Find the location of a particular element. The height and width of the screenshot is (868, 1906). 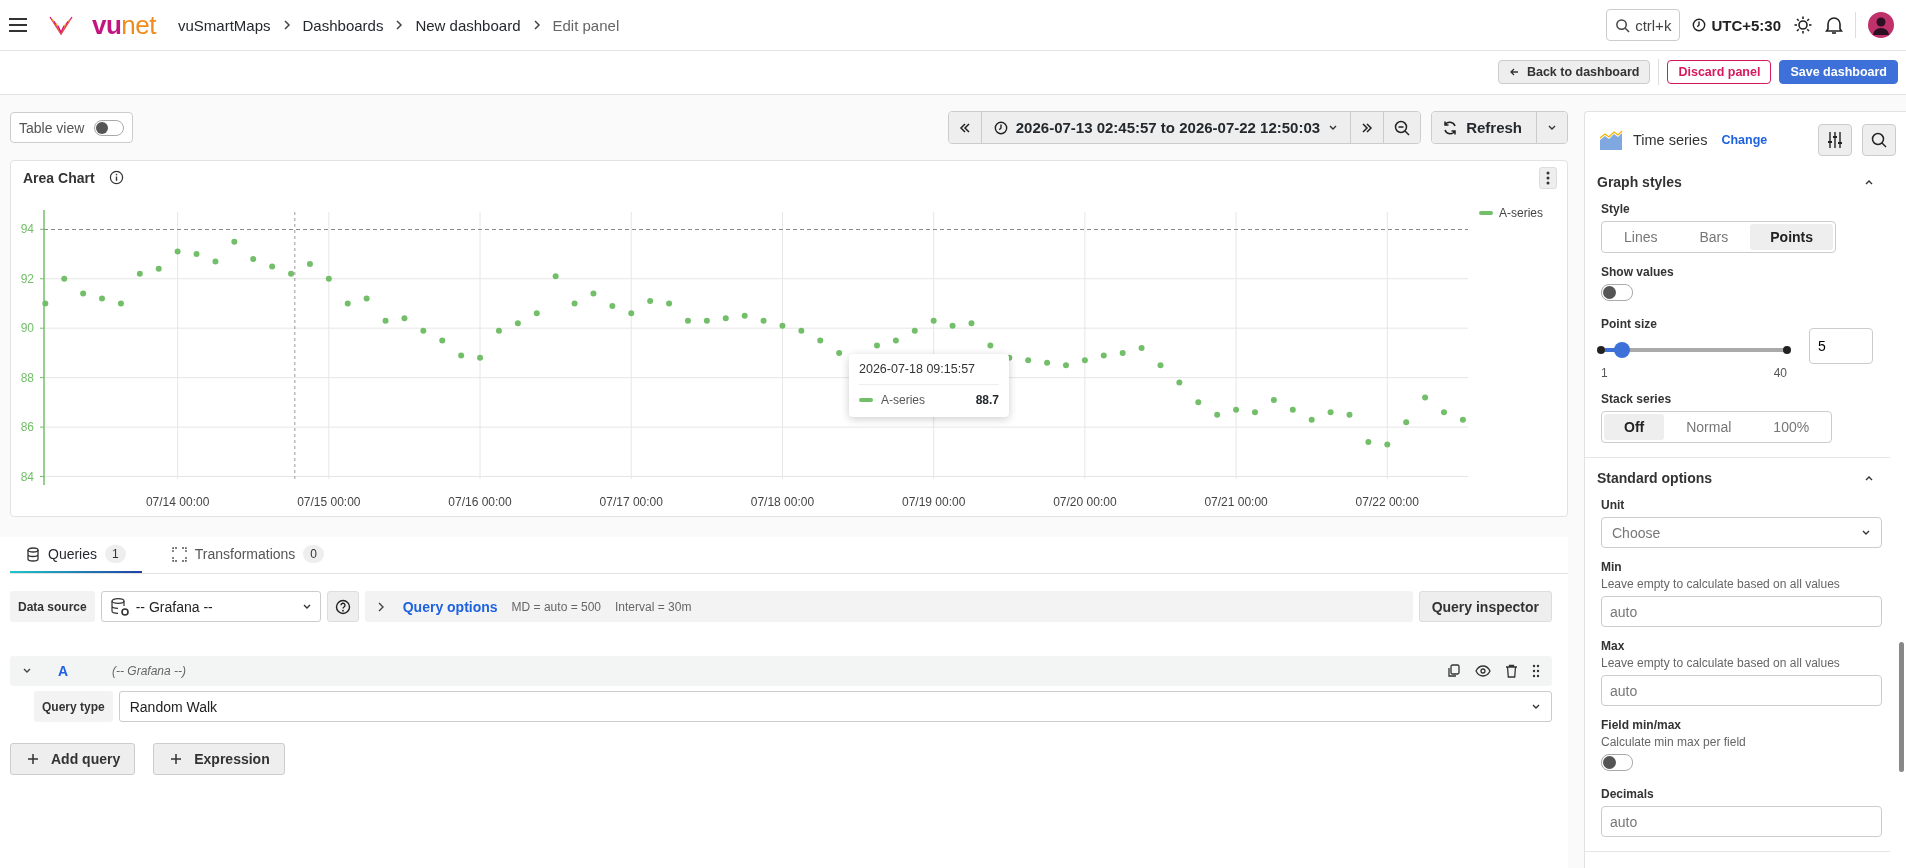

section-title: Graph styles is located at coordinates (1639, 182).